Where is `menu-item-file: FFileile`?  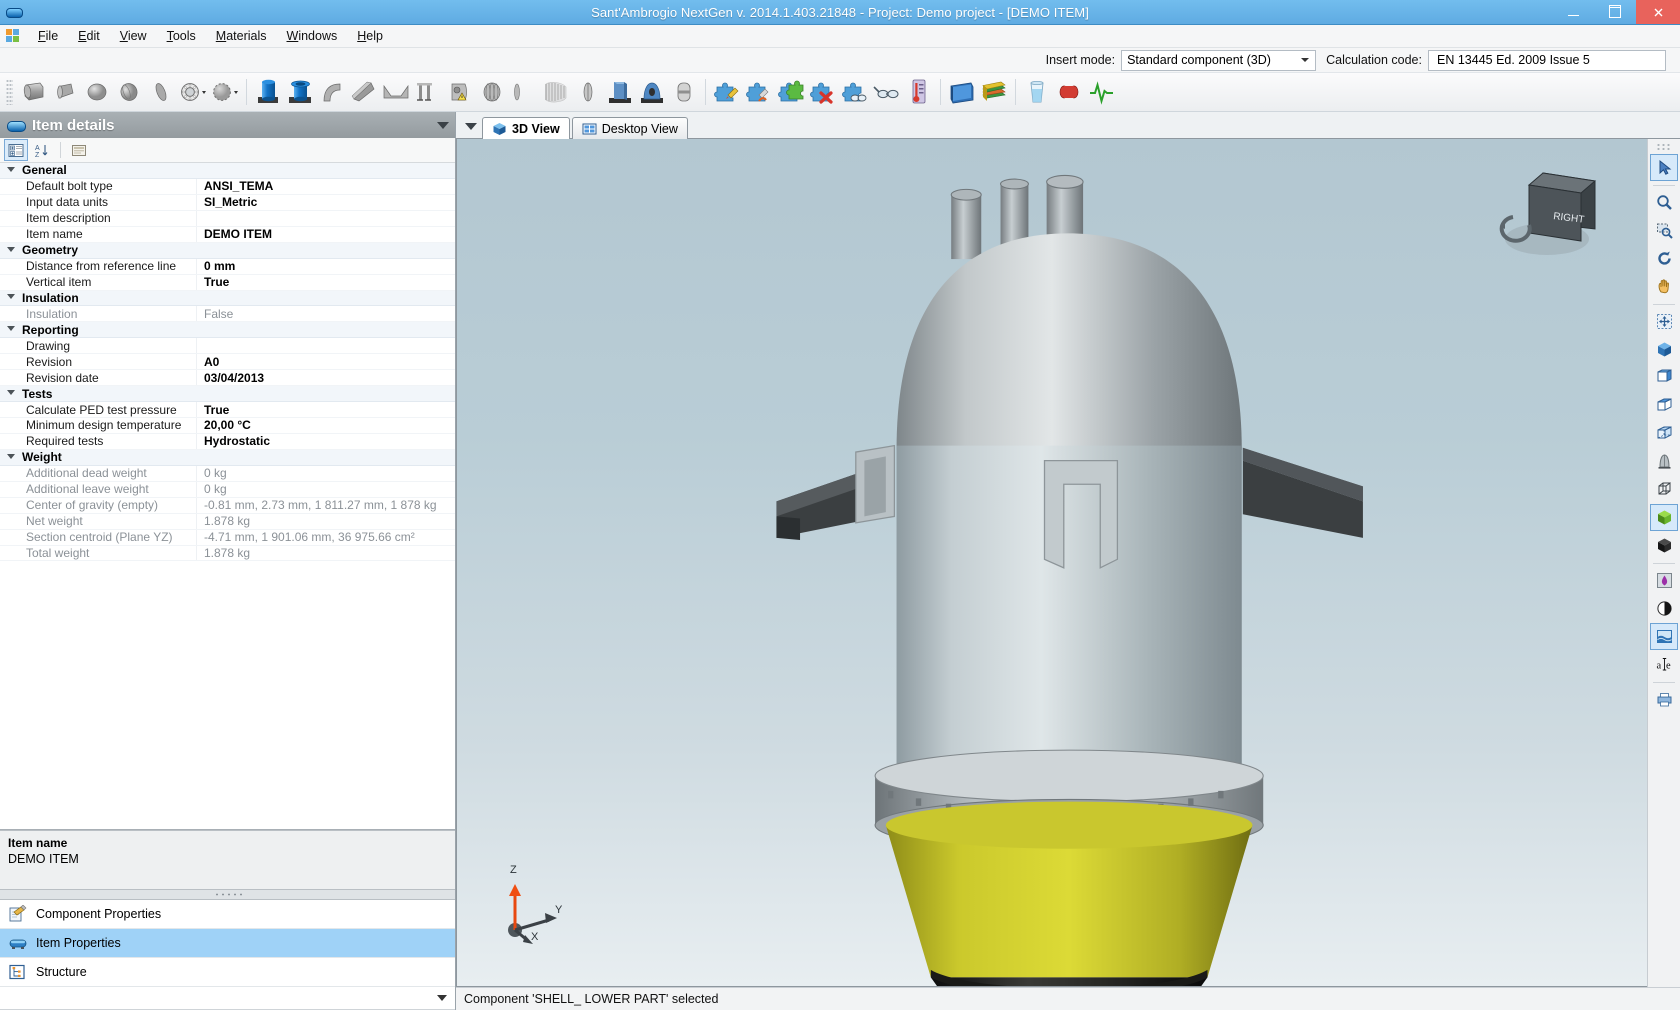 menu-item-file: FFileile is located at coordinates (48, 36).